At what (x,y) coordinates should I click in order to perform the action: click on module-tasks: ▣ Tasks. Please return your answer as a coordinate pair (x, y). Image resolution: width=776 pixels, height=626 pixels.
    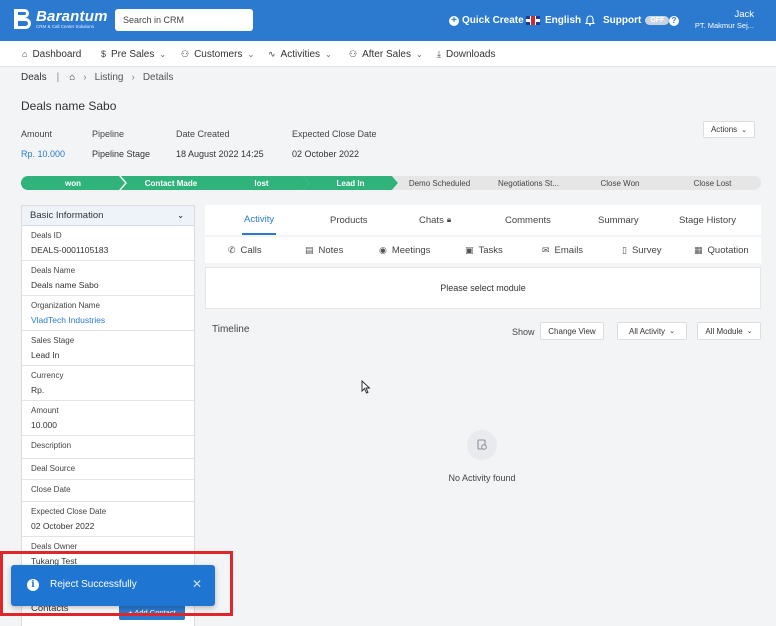
    Looking at the image, I should click on (484, 250).